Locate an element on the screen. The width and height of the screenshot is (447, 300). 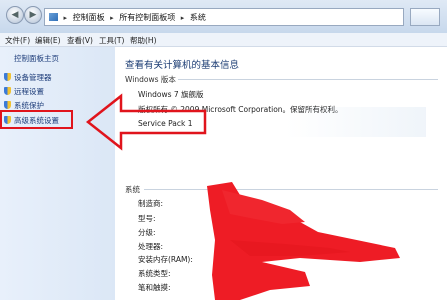
annotation-arrow is located at coordinates (146, 122).